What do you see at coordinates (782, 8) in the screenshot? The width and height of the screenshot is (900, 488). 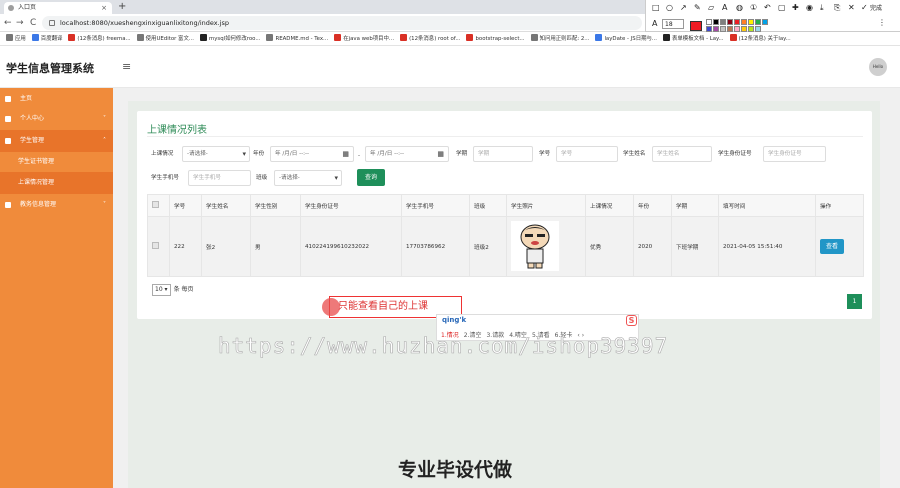 I see `clear-icon: ▢` at bounding box center [782, 8].